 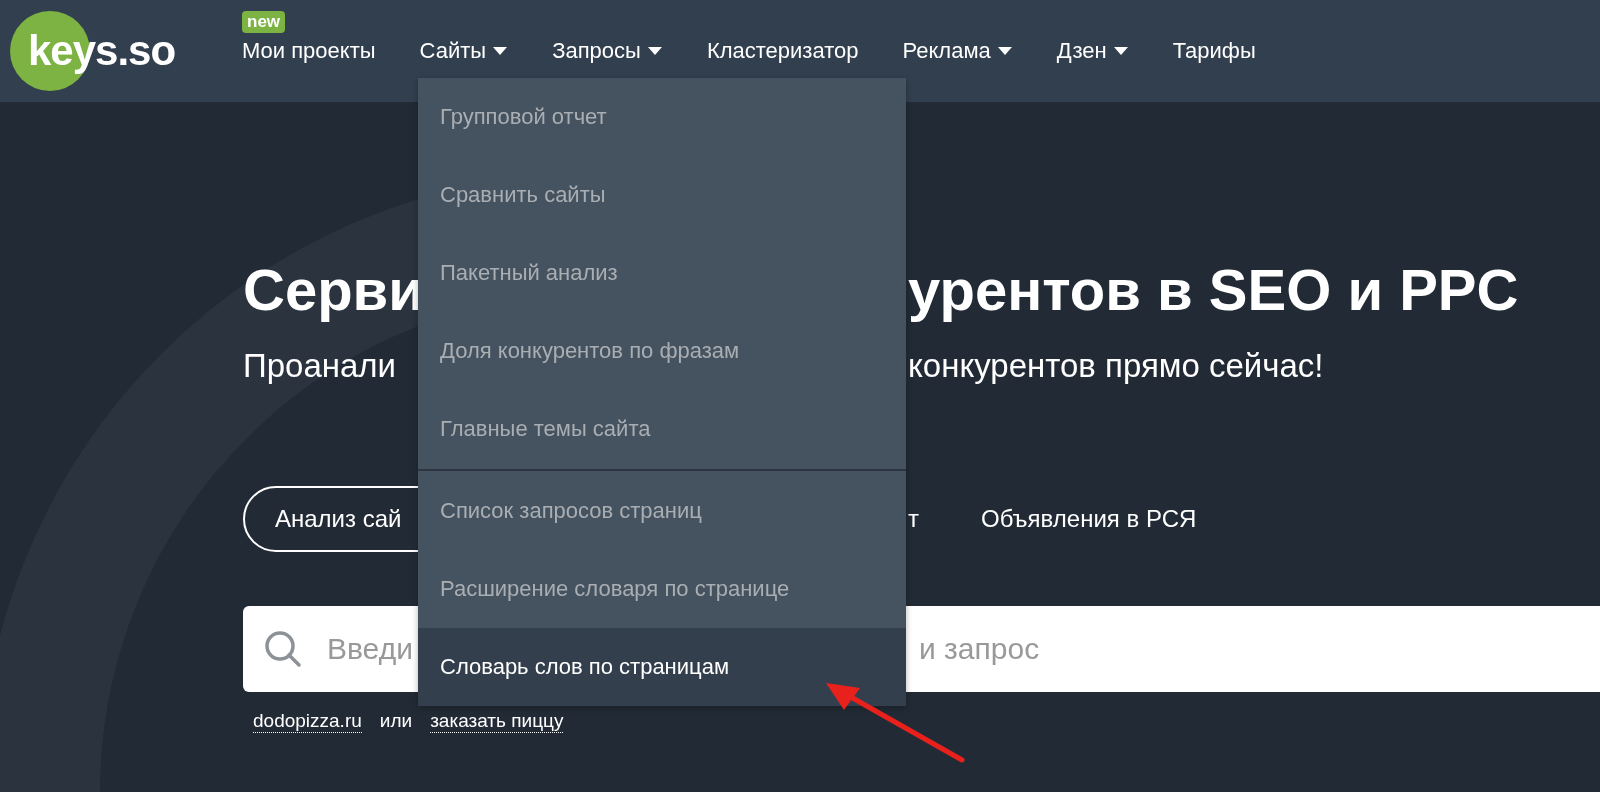 I want to click on new-badge: new, so click(x=264, y=22).